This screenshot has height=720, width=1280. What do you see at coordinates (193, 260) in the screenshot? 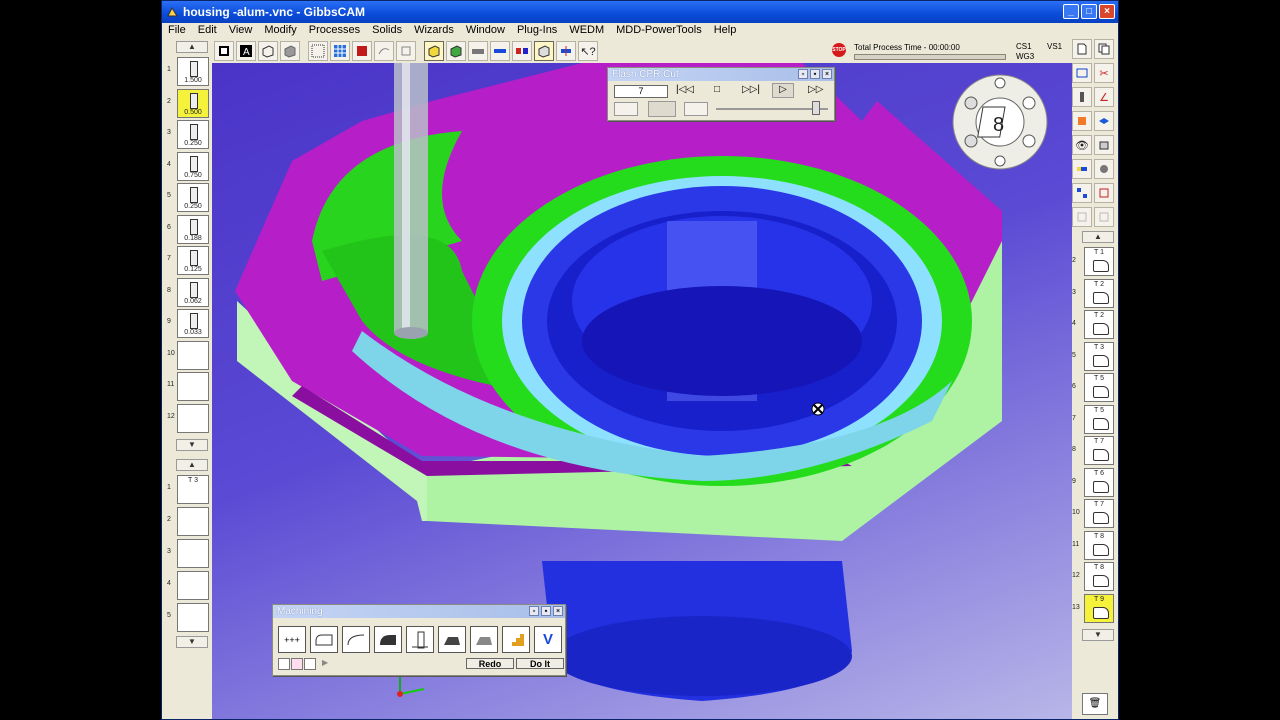
I see `tool-tile: 0.125` at bounding box center [193, 260].